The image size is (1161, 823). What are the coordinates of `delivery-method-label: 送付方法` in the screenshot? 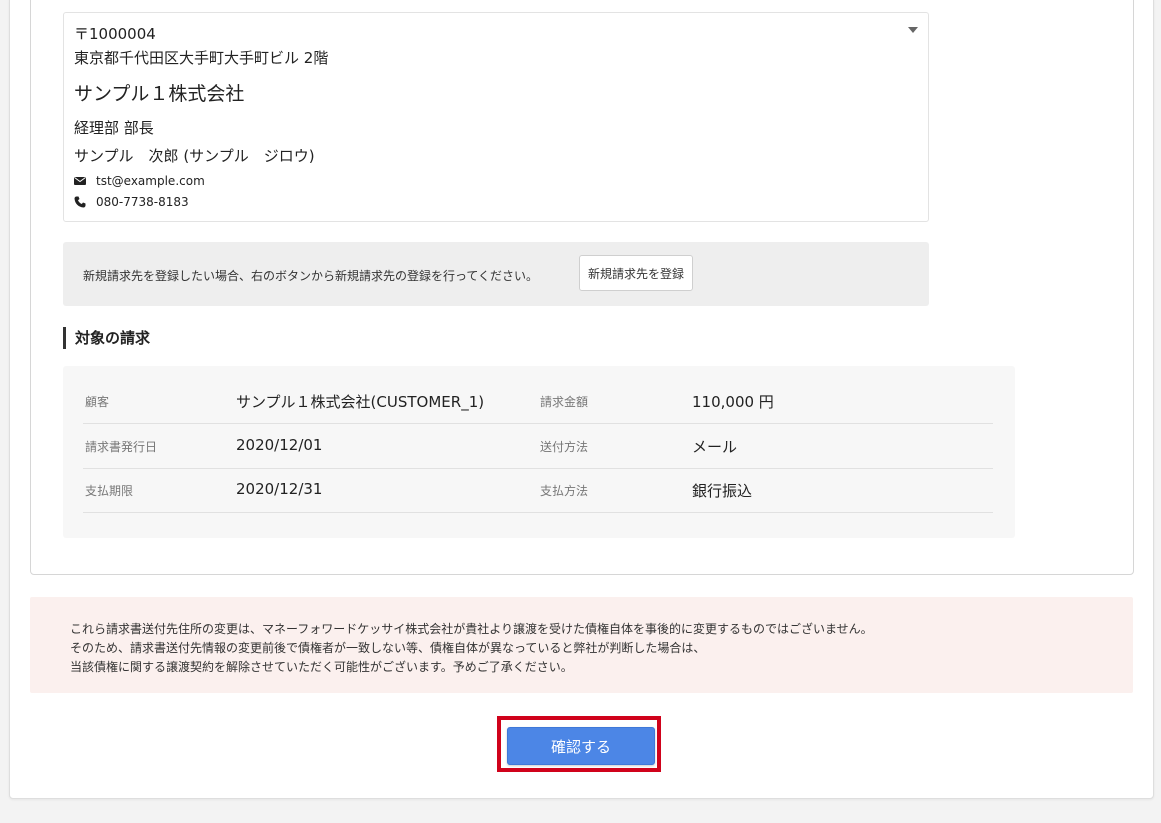 It's located at (564, 447).